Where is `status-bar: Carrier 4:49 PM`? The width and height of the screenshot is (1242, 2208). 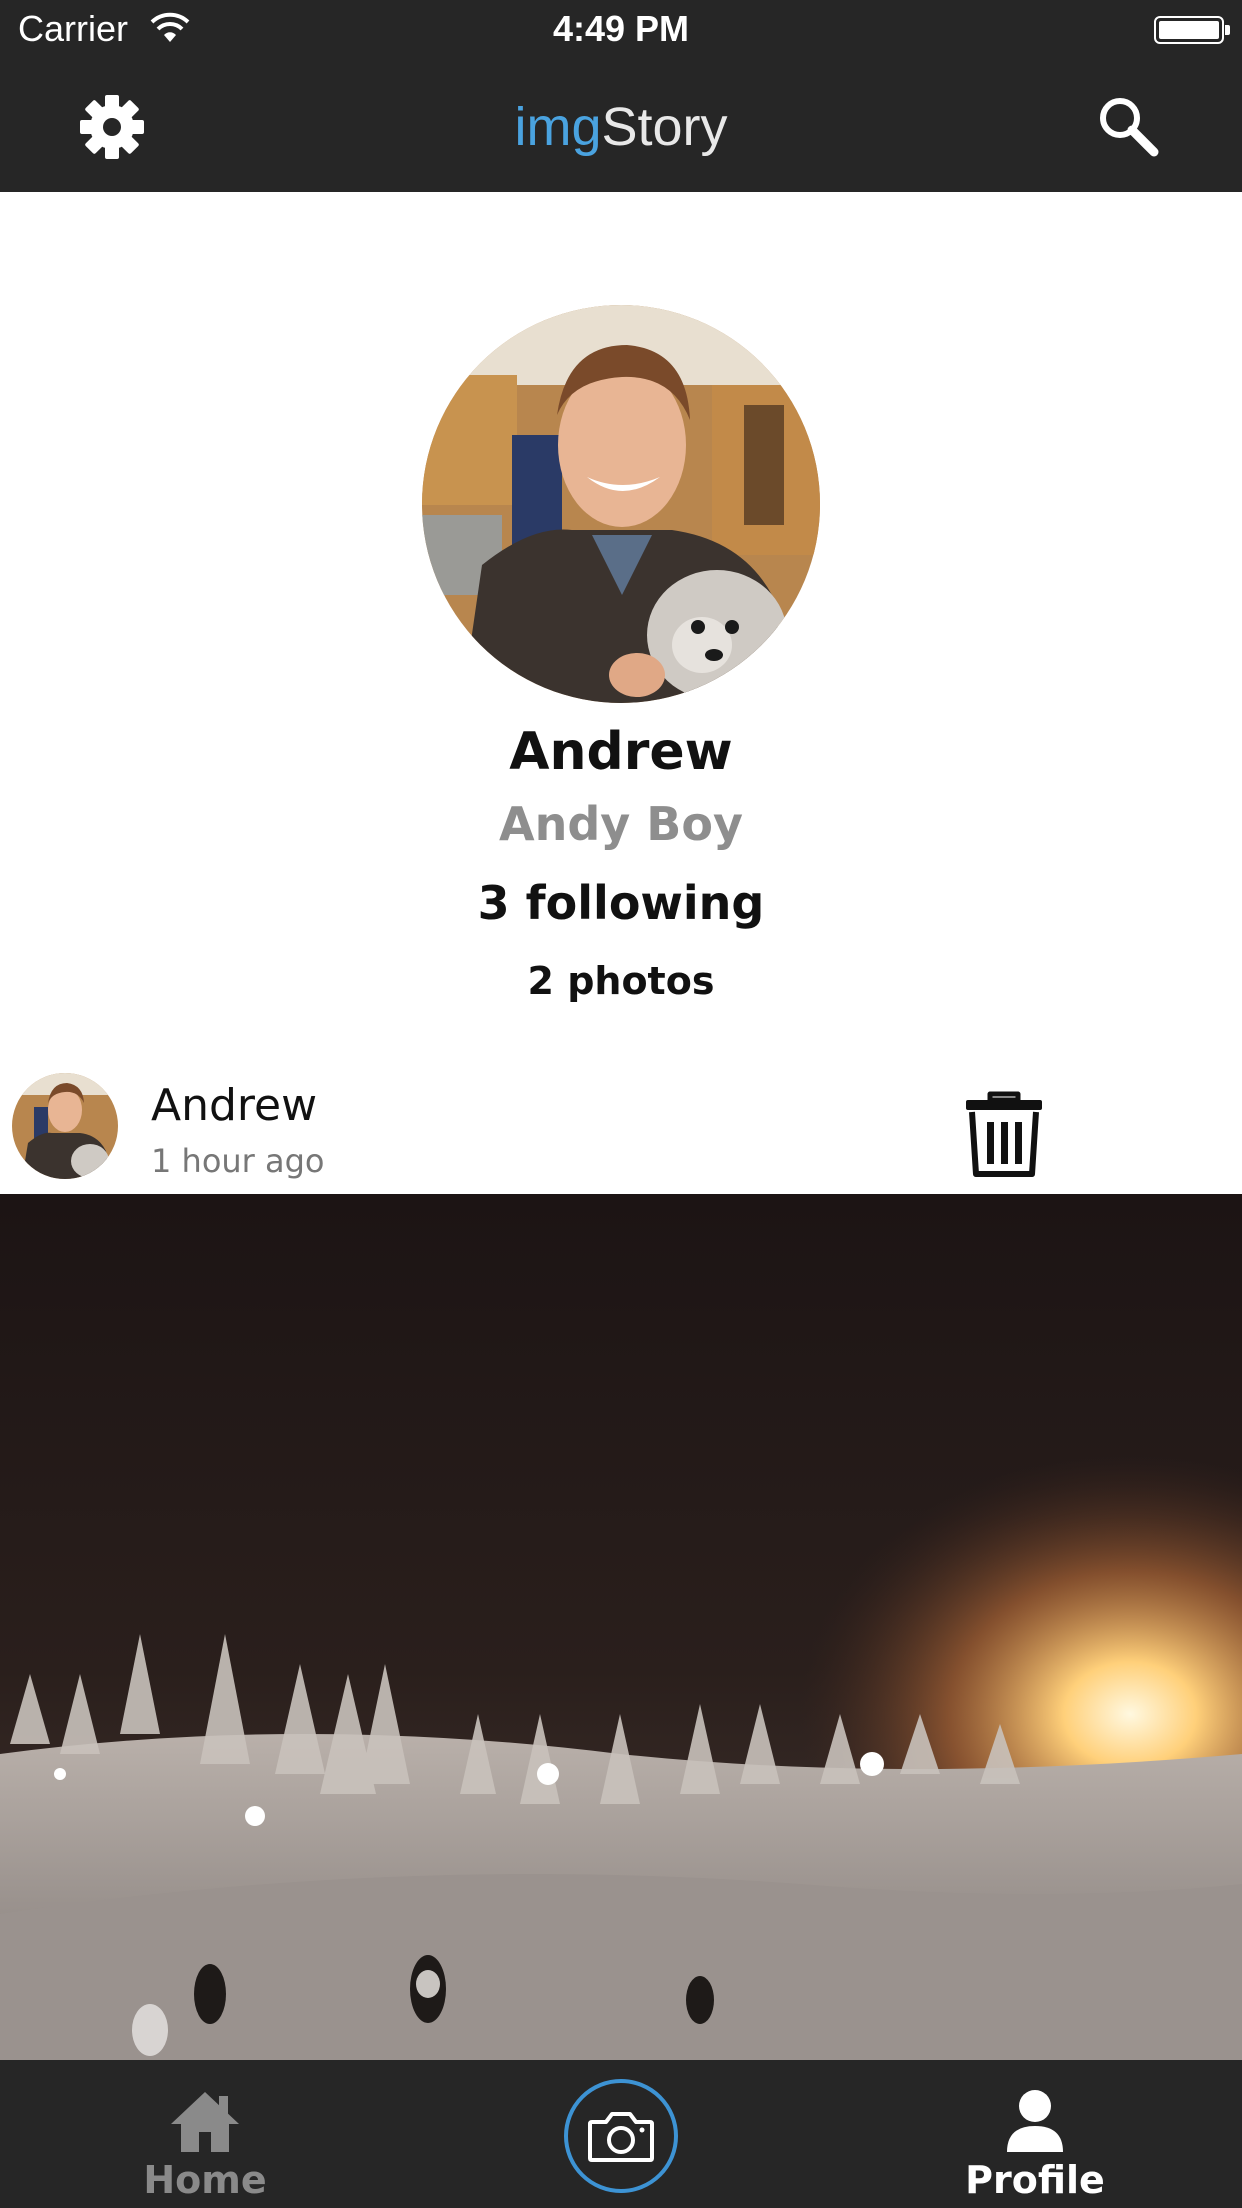 status-bar: Carrier 4:49 PM is located at coordinates (621, 30).